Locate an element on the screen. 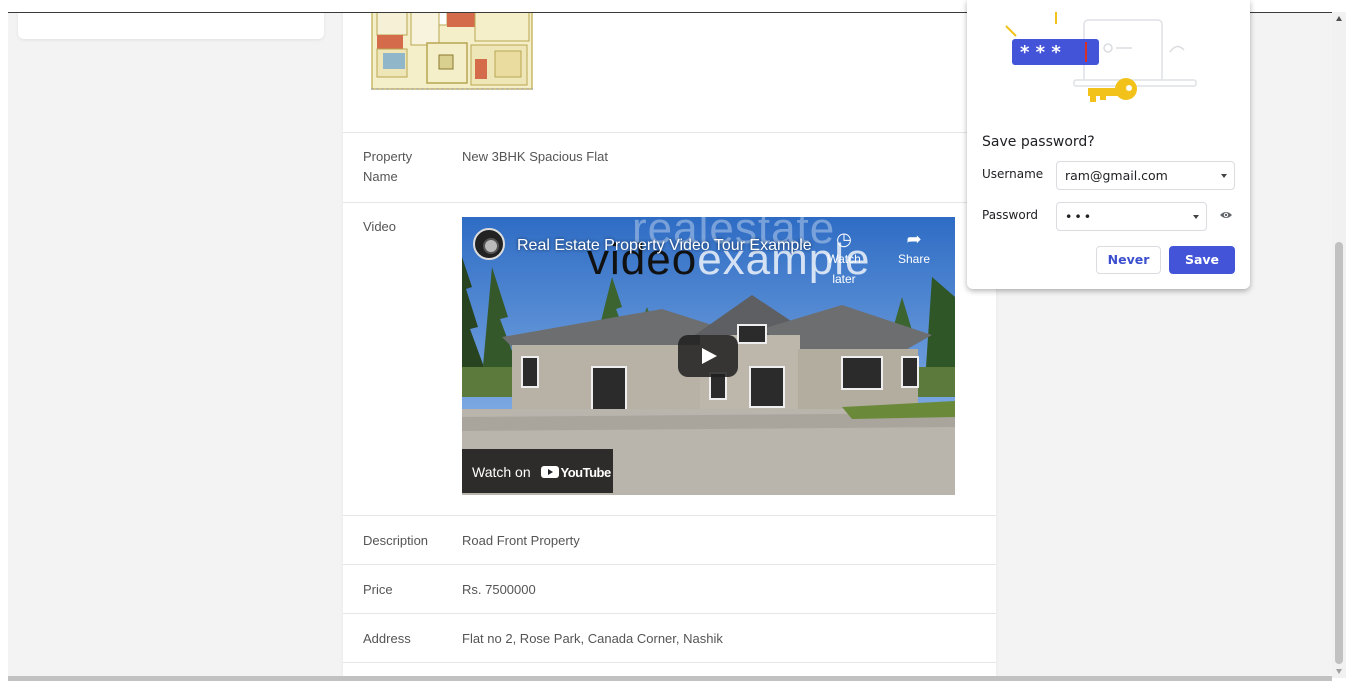 Image resolution: width=1351 pixels, height=681 pixels. username-select: ram@gmail.com is located at coordinates (1145, 175).